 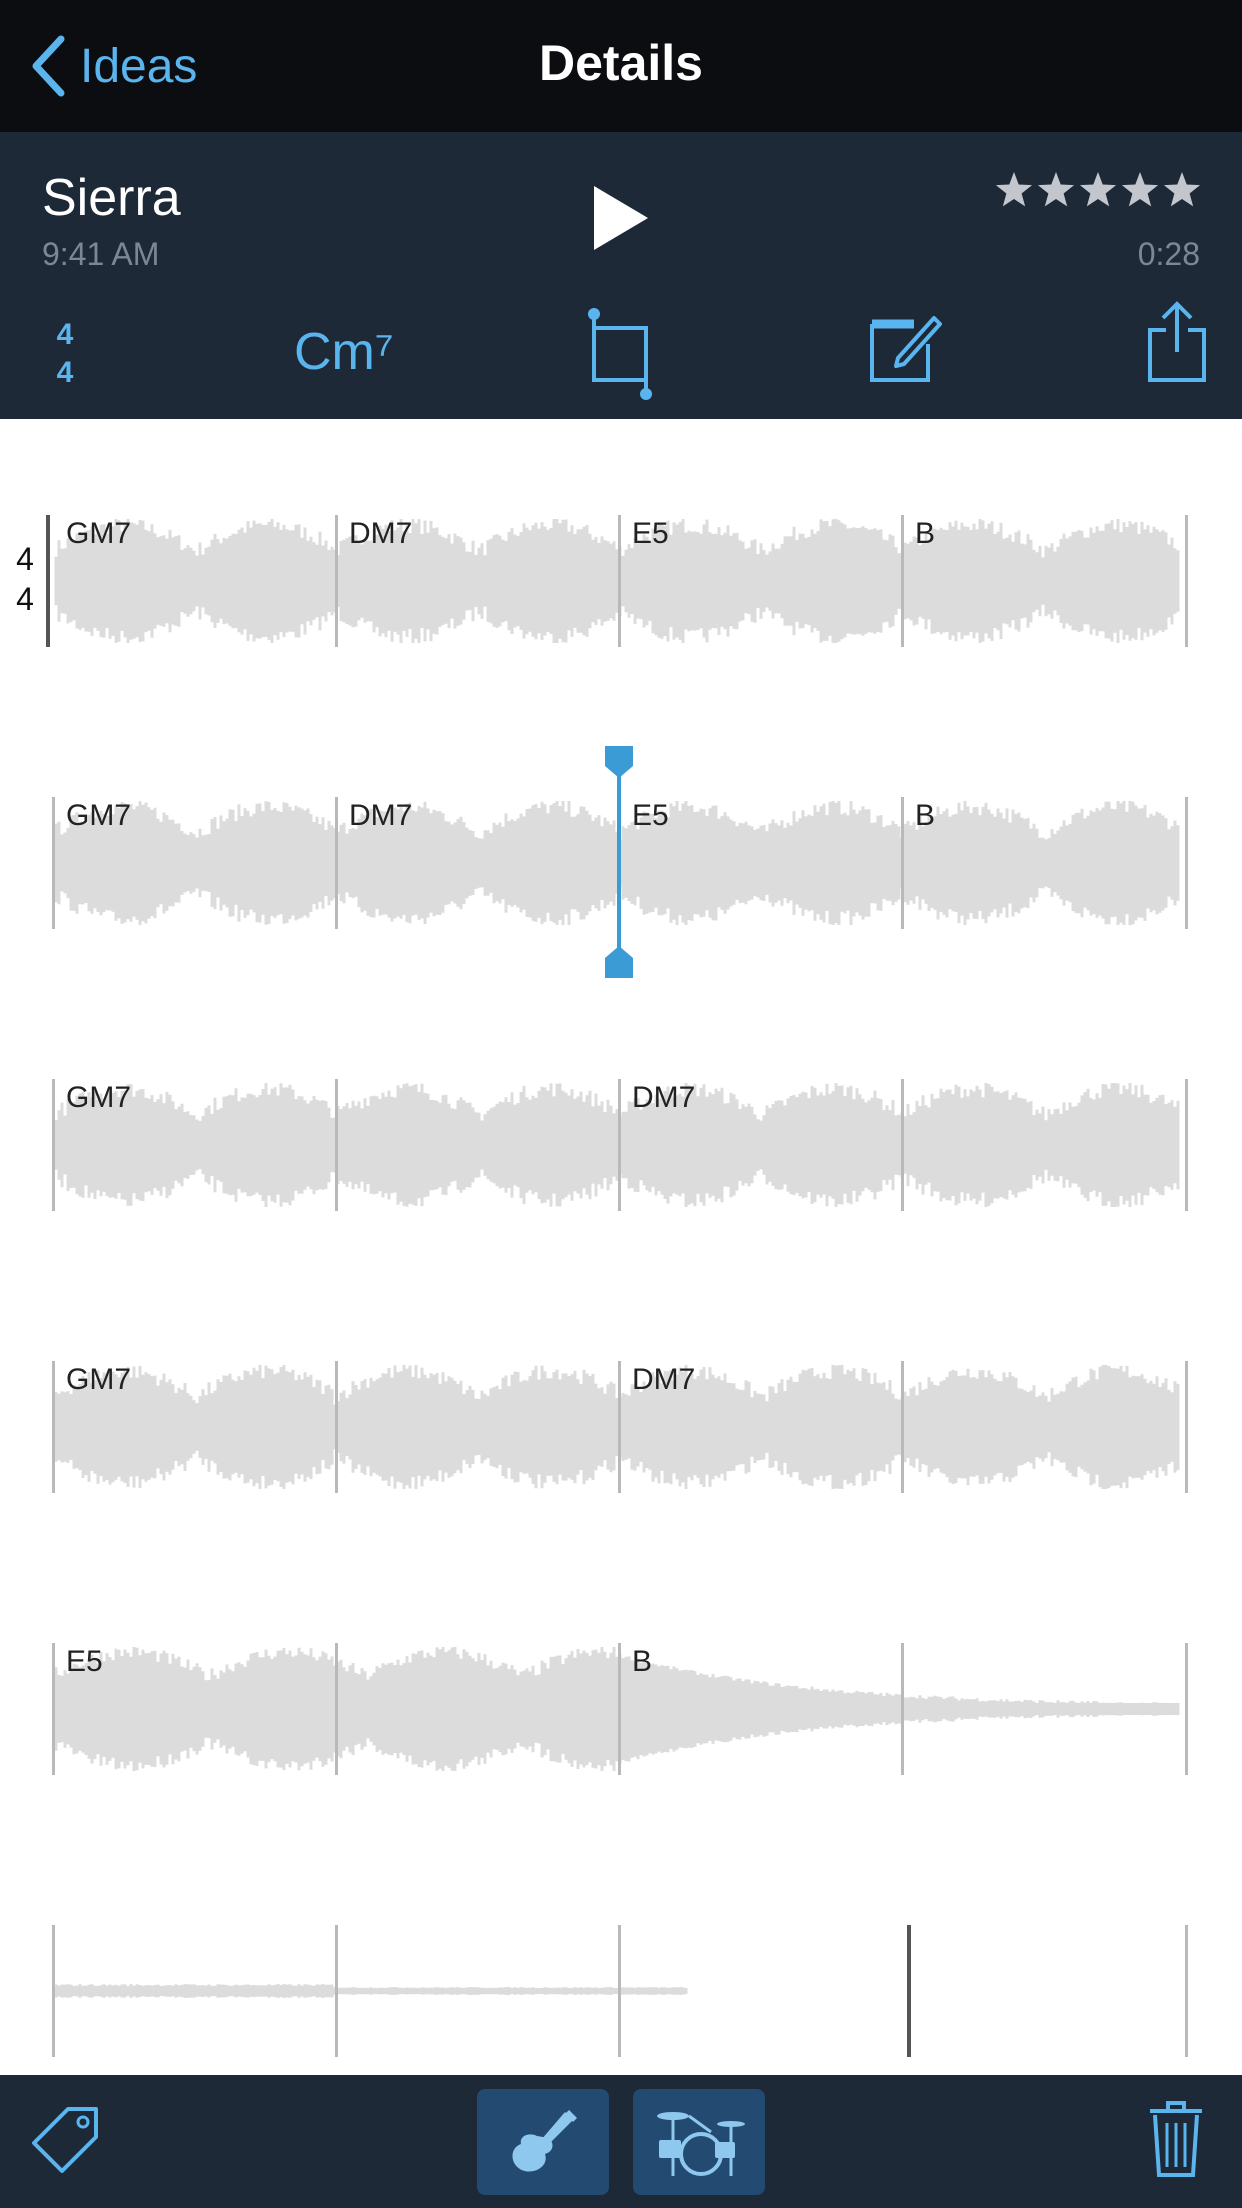 I want to click on crop-button, so click(x=620, y=356).